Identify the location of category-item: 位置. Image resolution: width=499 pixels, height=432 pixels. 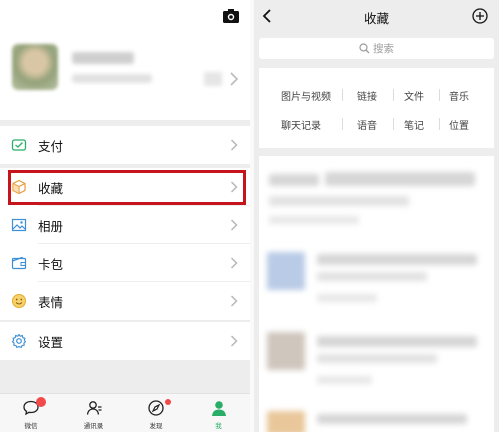
(459, 124).